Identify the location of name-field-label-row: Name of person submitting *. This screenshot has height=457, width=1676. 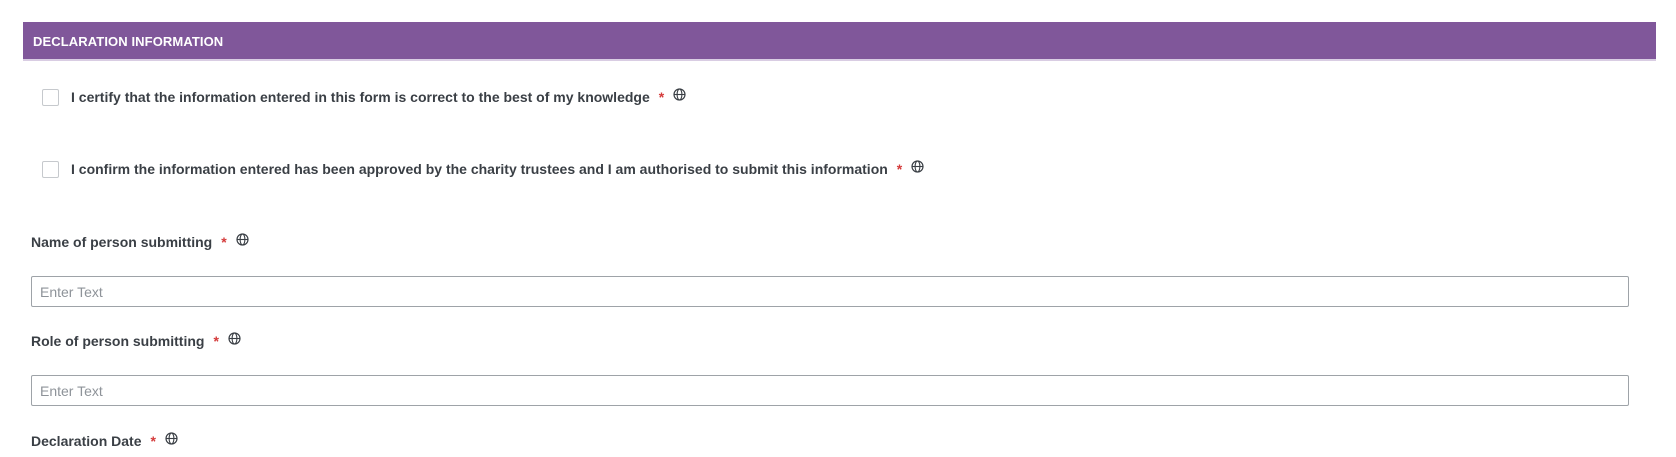
(140, 242).